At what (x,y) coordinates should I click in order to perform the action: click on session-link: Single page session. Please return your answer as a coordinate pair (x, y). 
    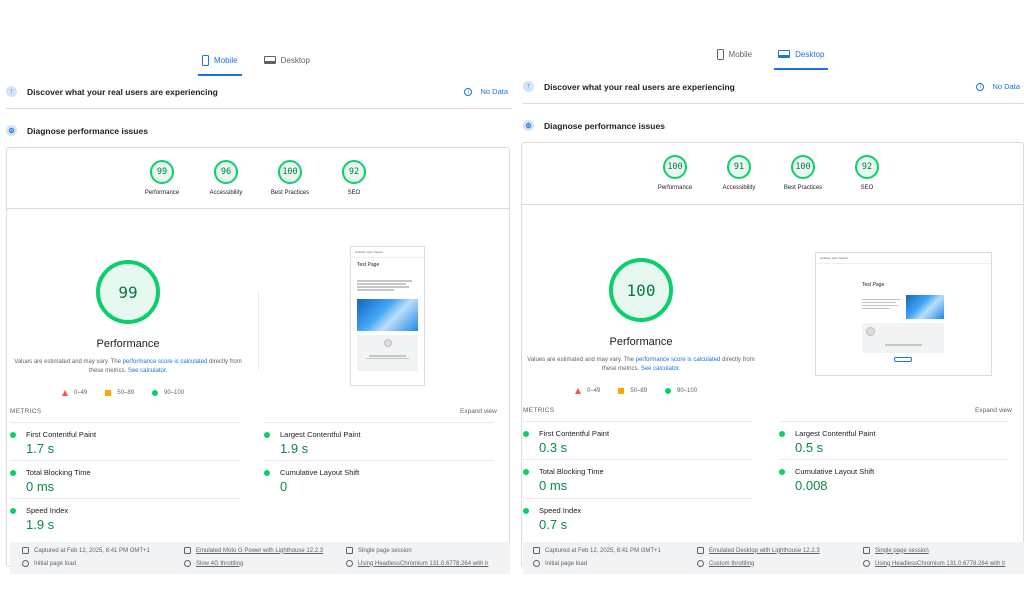
    Looking at the image, I should click on (896, 550).